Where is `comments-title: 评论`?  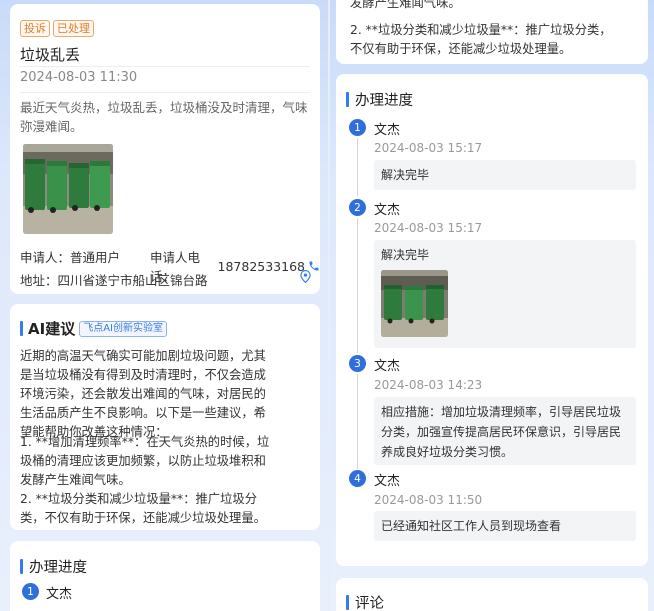 comments-title: 评论 is located at coordinates (369, 603).